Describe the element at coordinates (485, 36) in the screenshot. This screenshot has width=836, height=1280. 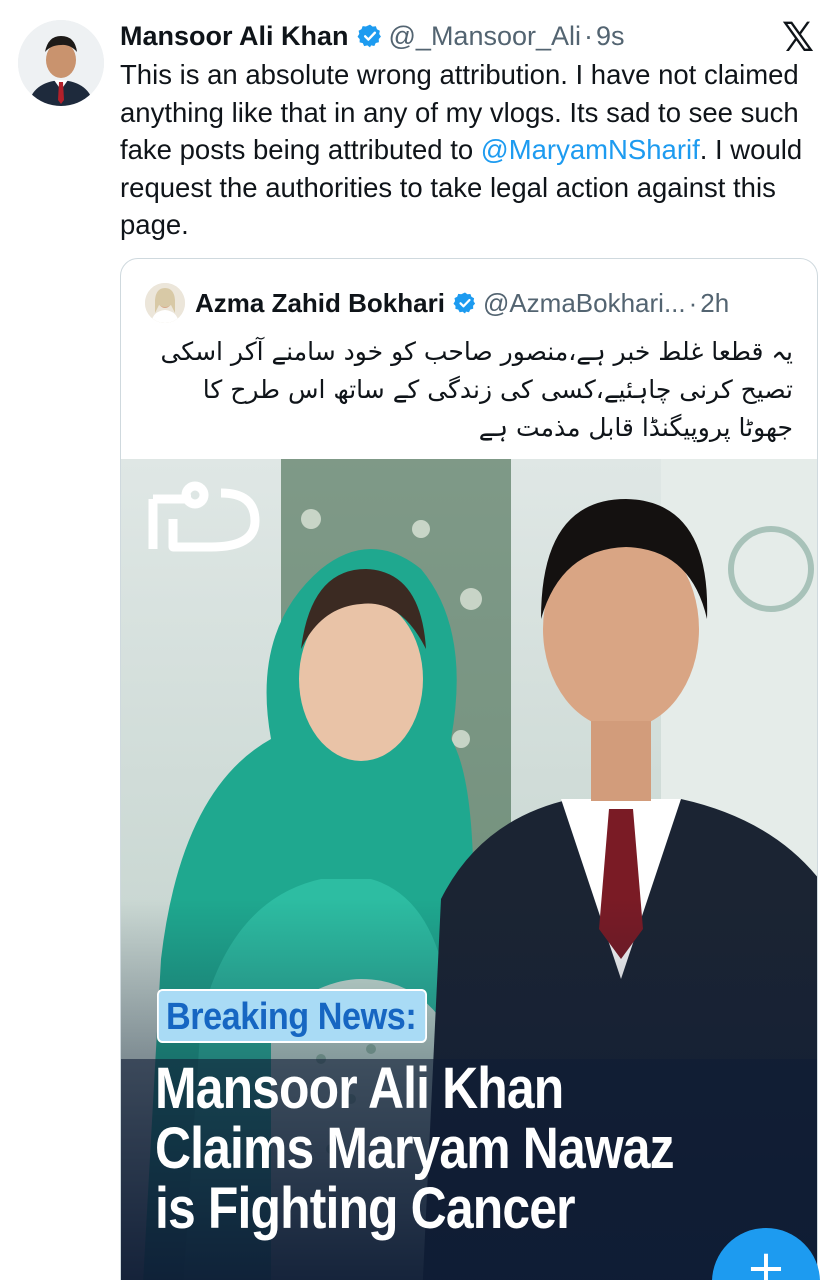
I see `author-handle: @_Mansoor_Ali` at that location.